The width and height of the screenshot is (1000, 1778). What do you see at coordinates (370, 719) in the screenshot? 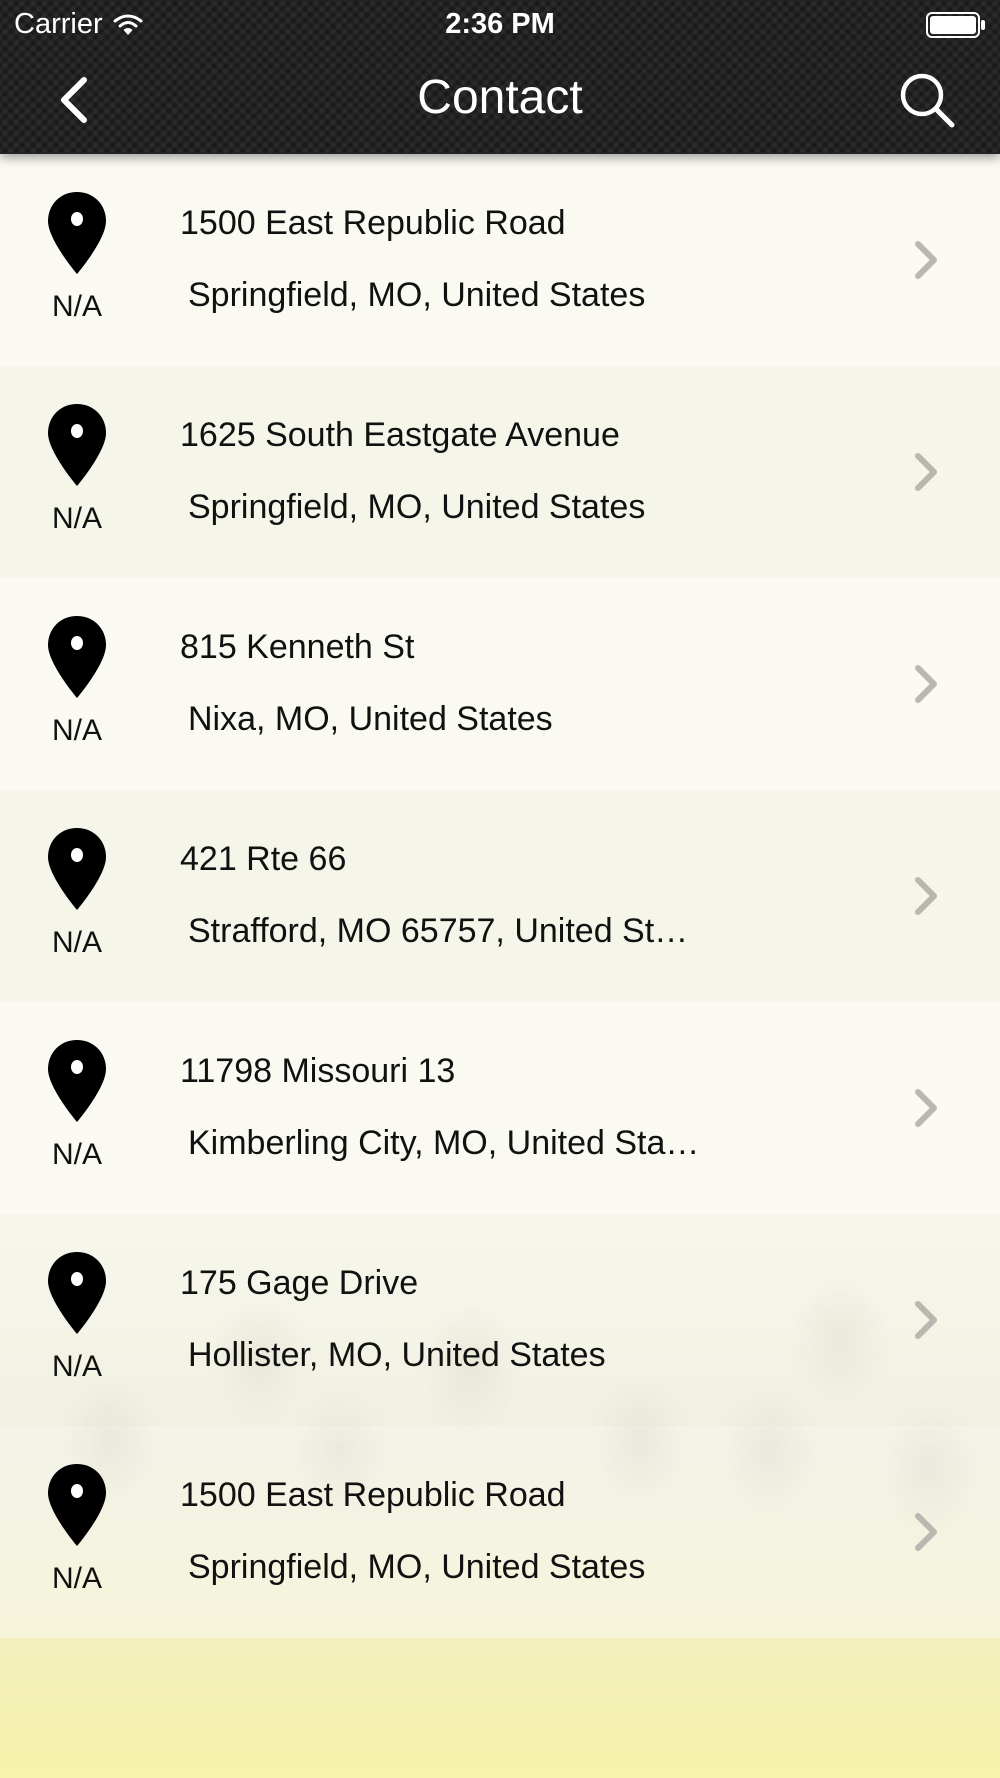
I see `city-address: Nixa, MO, United States` at bounding box center [370, 719].